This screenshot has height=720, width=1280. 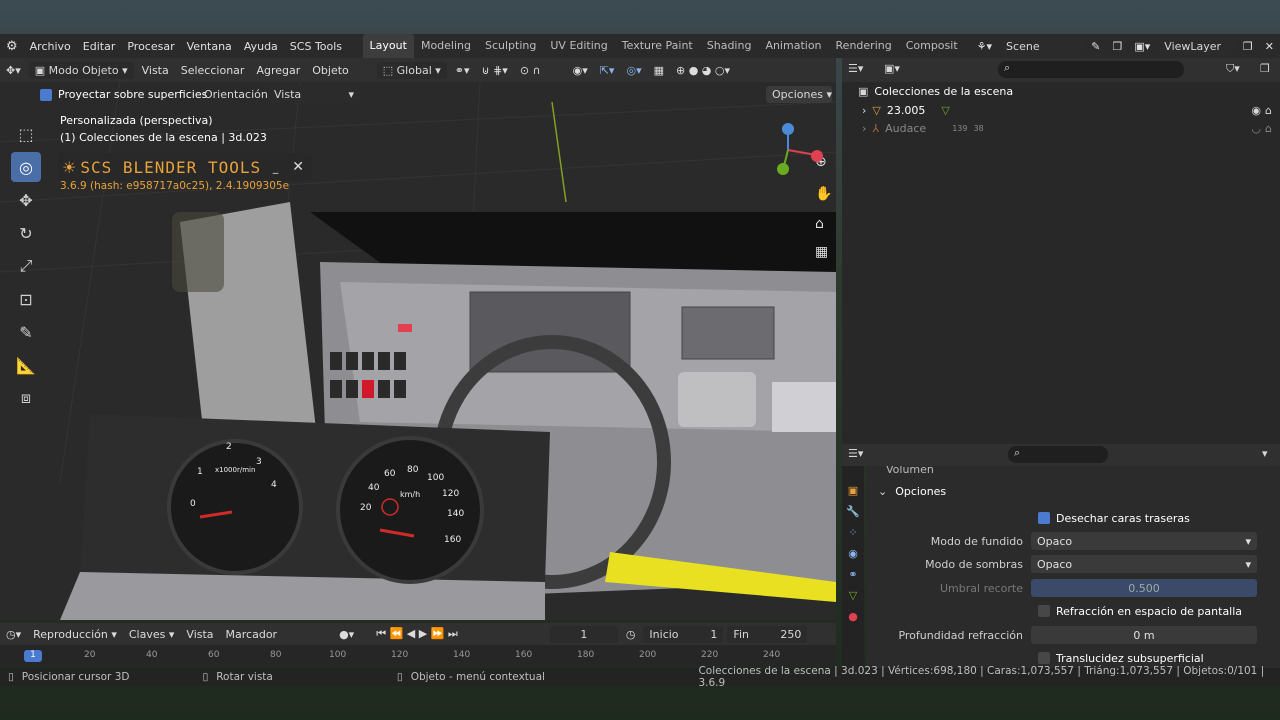 I want to click on new-collection-icon: ❐, so click(x=1265, y=68).